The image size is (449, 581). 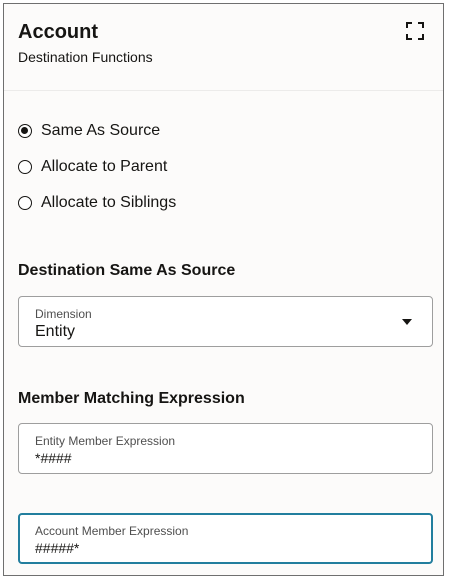 I want to click on page-subtitle: Destination Functions, so click(x=85, y=57).